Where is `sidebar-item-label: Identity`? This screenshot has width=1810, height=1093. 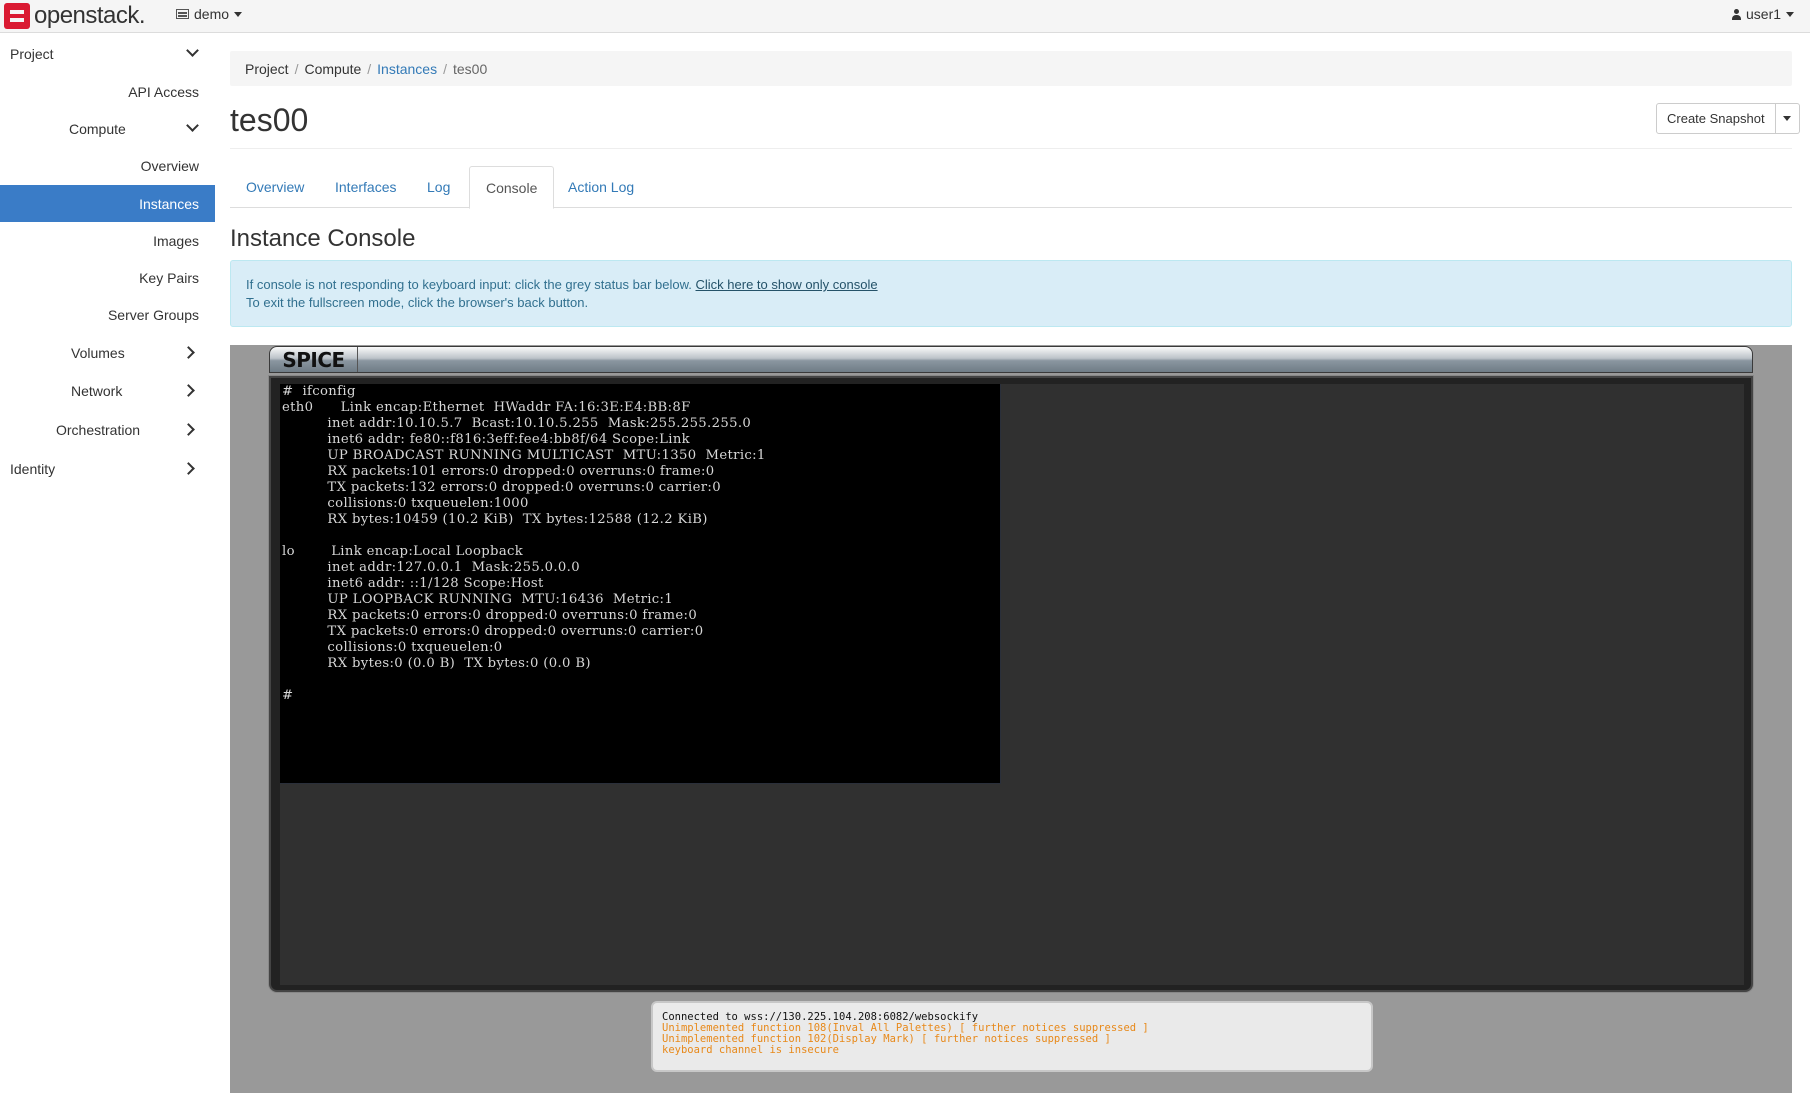 sidebar-item-label: Identity is located at coordinates (33, 468).